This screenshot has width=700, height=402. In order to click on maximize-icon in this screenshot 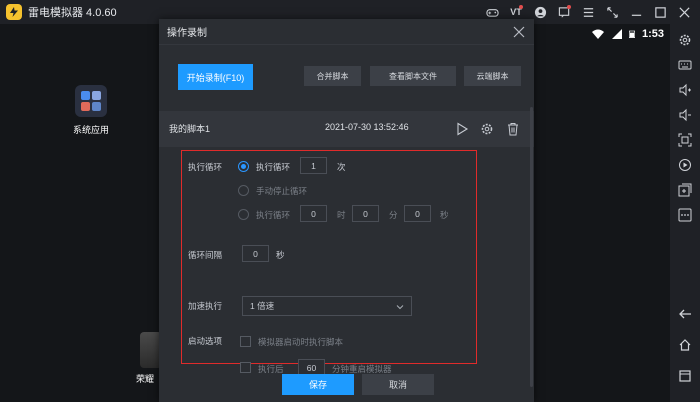, I will do `click(660, 12)`.